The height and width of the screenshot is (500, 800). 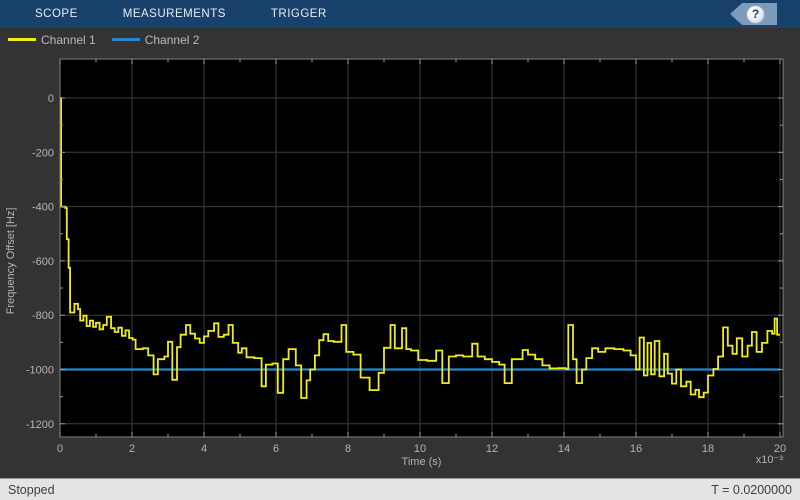 What do you see at coordinates (43, 262) in the screenshot?
I see `y-tick-label: -600` at bounding box center [43, 262].